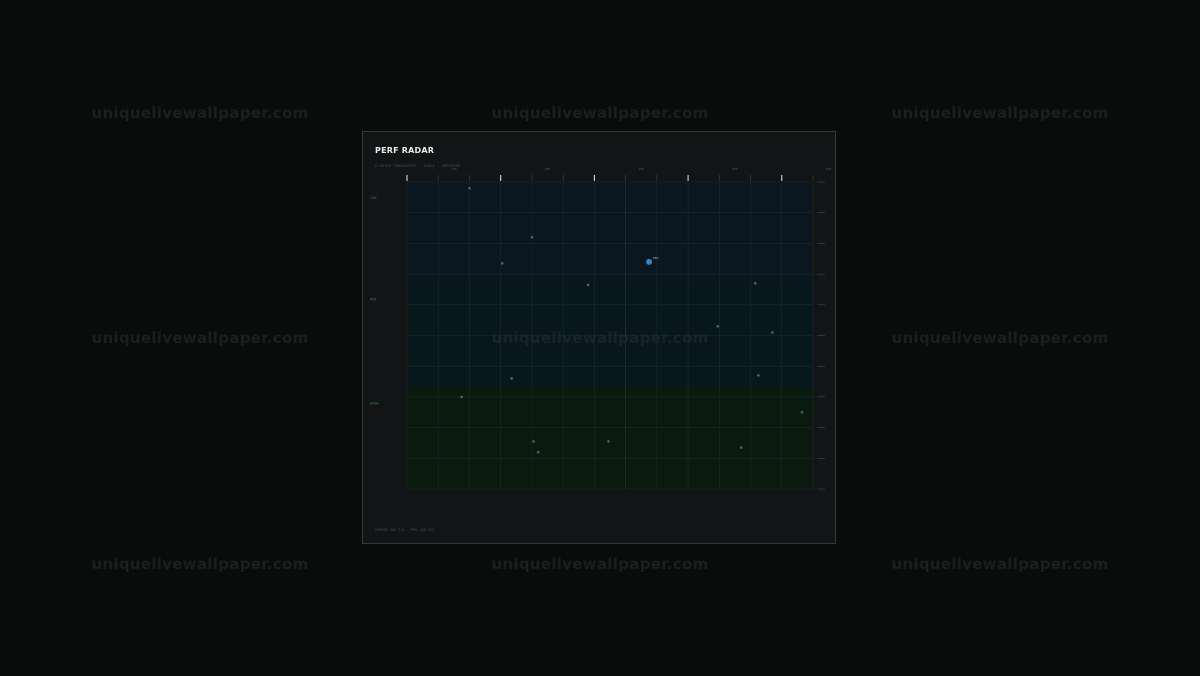 The image size is (1200, 676). What do you see at coordinates (600, 564) in the screenshot?
I see `watermark-bottom-center: uniquelivewallpaper.com` at bounding box center [600, 564].